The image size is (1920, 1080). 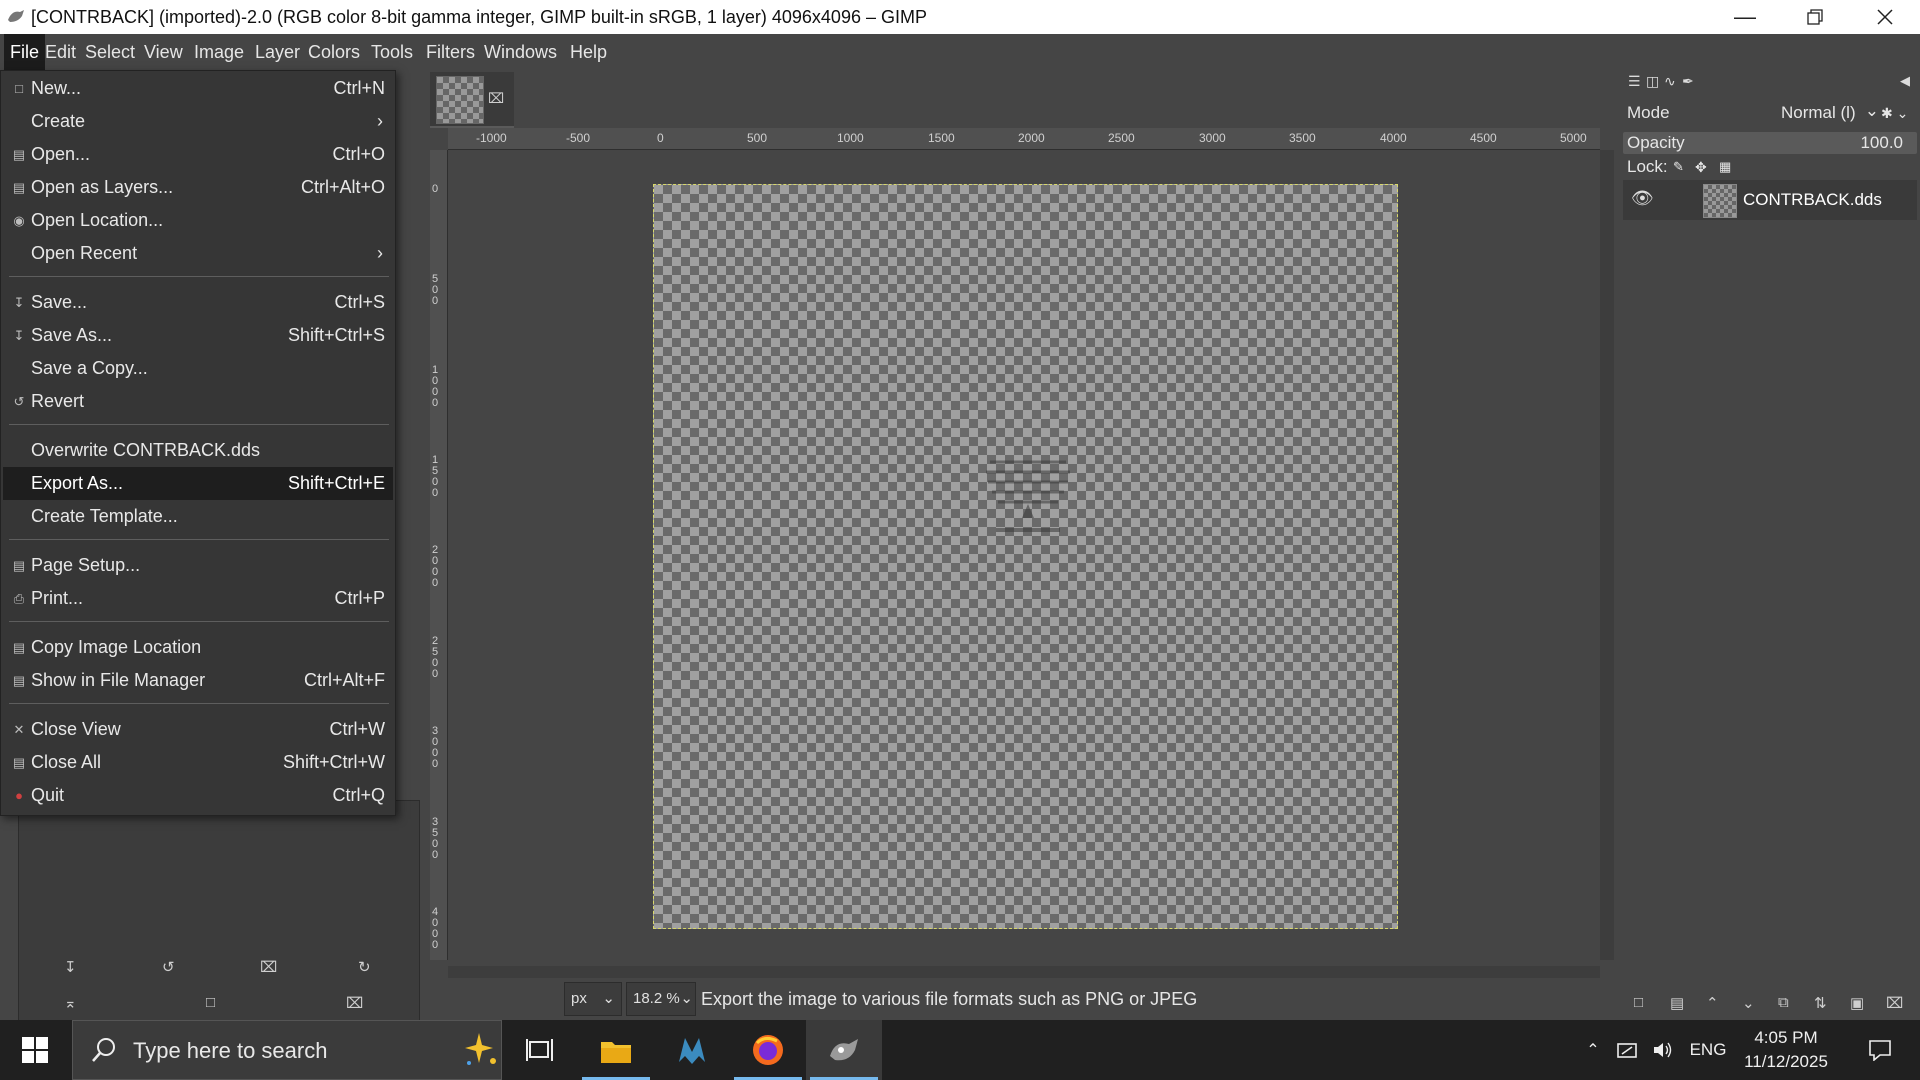 What do you see at coordinates (70, 967) in the screenshot?
I see `save-preset-icon: ↧` at bounding box center [70, 967].